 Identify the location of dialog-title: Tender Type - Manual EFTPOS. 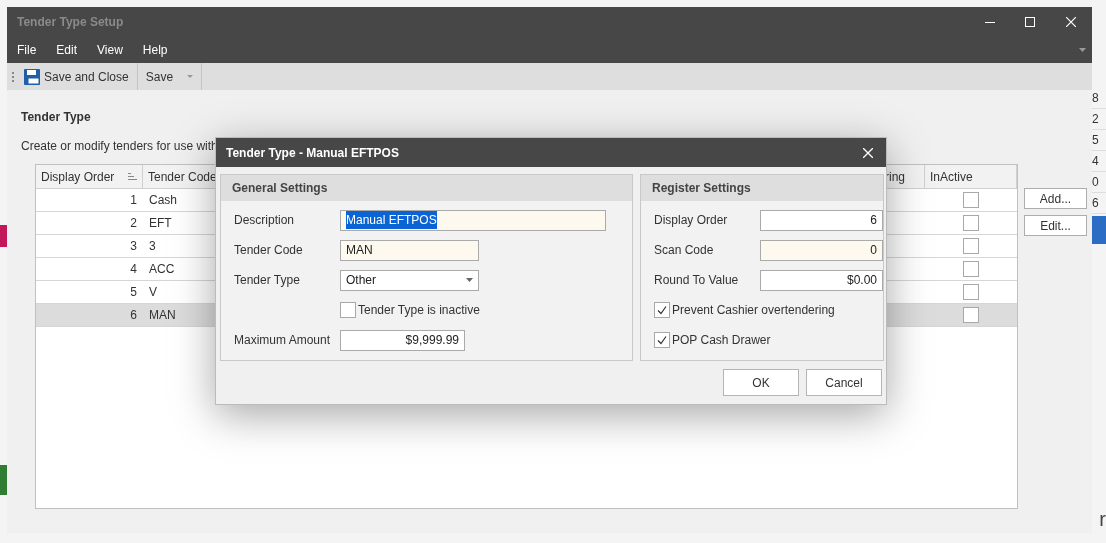
(312, 153).